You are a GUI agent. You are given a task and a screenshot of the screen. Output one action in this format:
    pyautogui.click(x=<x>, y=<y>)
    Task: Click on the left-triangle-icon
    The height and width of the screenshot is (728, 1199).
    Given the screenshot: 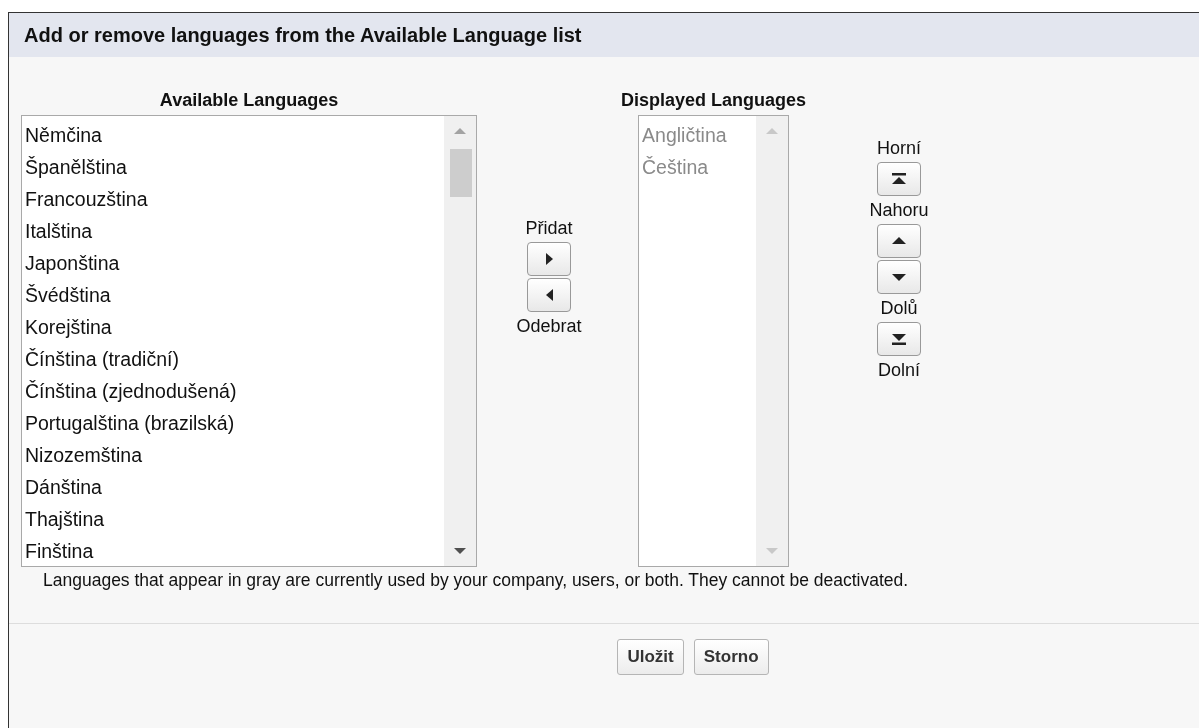 What is the action you would take?
    pyautogui.click(x=549, y=295)
    